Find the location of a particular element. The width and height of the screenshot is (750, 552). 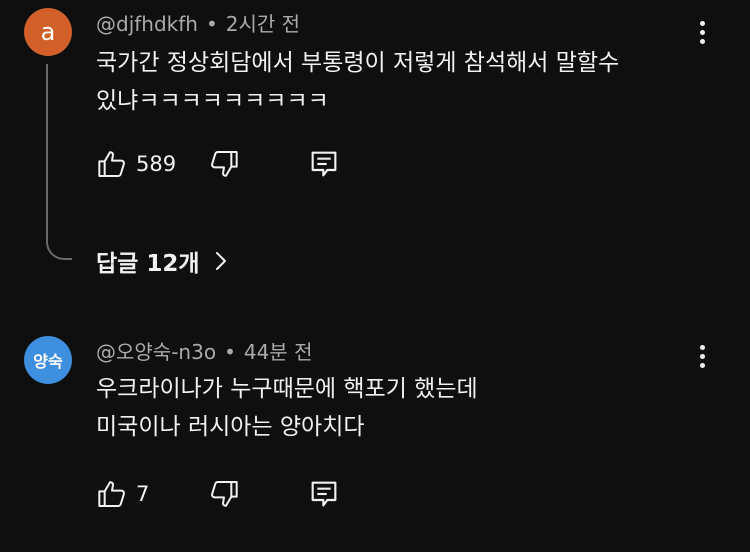

comment-text-line: 있냐ㅋㅋㅋㅋㅋㅋㅋㅋㅋ is located at coordinates (212, 101).